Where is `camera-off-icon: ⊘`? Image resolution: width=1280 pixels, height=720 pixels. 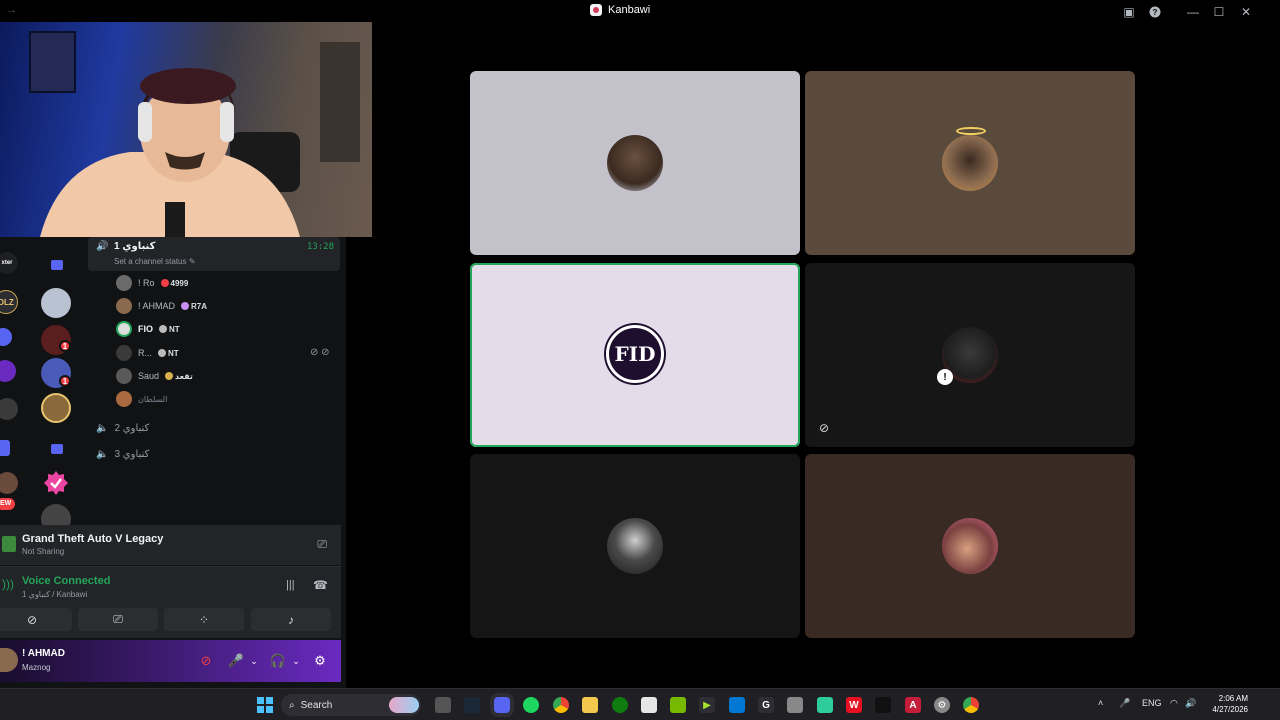 camera-off-icon: ⊘ is located at coordinates (32, 619).